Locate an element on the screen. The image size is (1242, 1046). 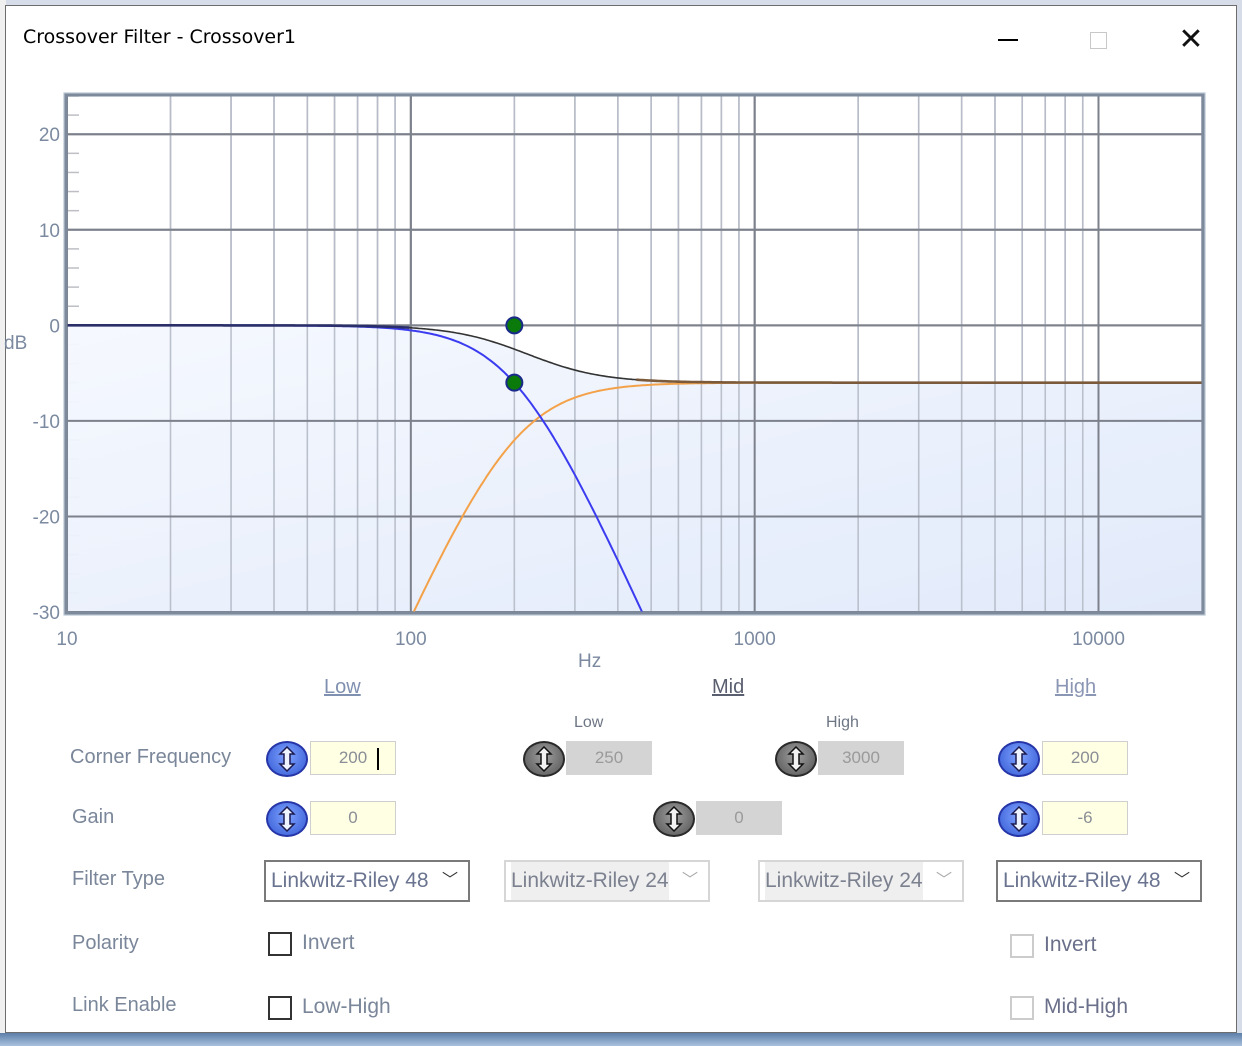
mid-high-filter-type-select: Linkwitz-Riley 24 ﹀ is located at coordinates (861, 881).